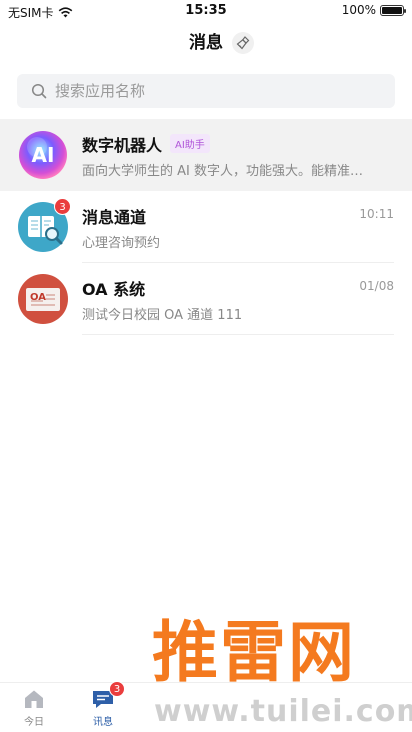 The image size is (412, 732). I want to click on home-icon, so click(34, 699).